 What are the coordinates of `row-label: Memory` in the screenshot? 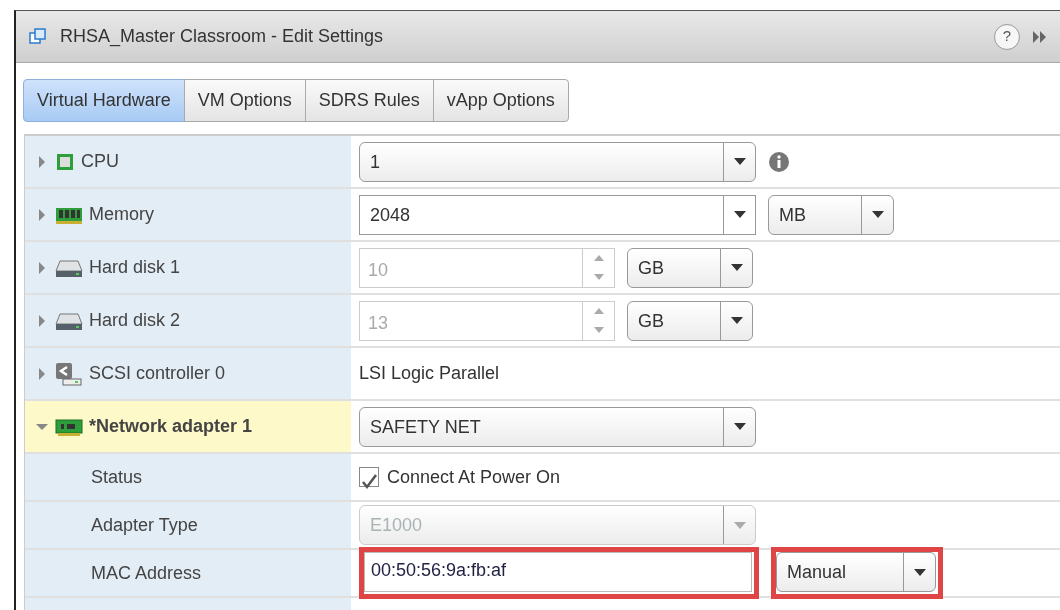 It's located at (121, 214).